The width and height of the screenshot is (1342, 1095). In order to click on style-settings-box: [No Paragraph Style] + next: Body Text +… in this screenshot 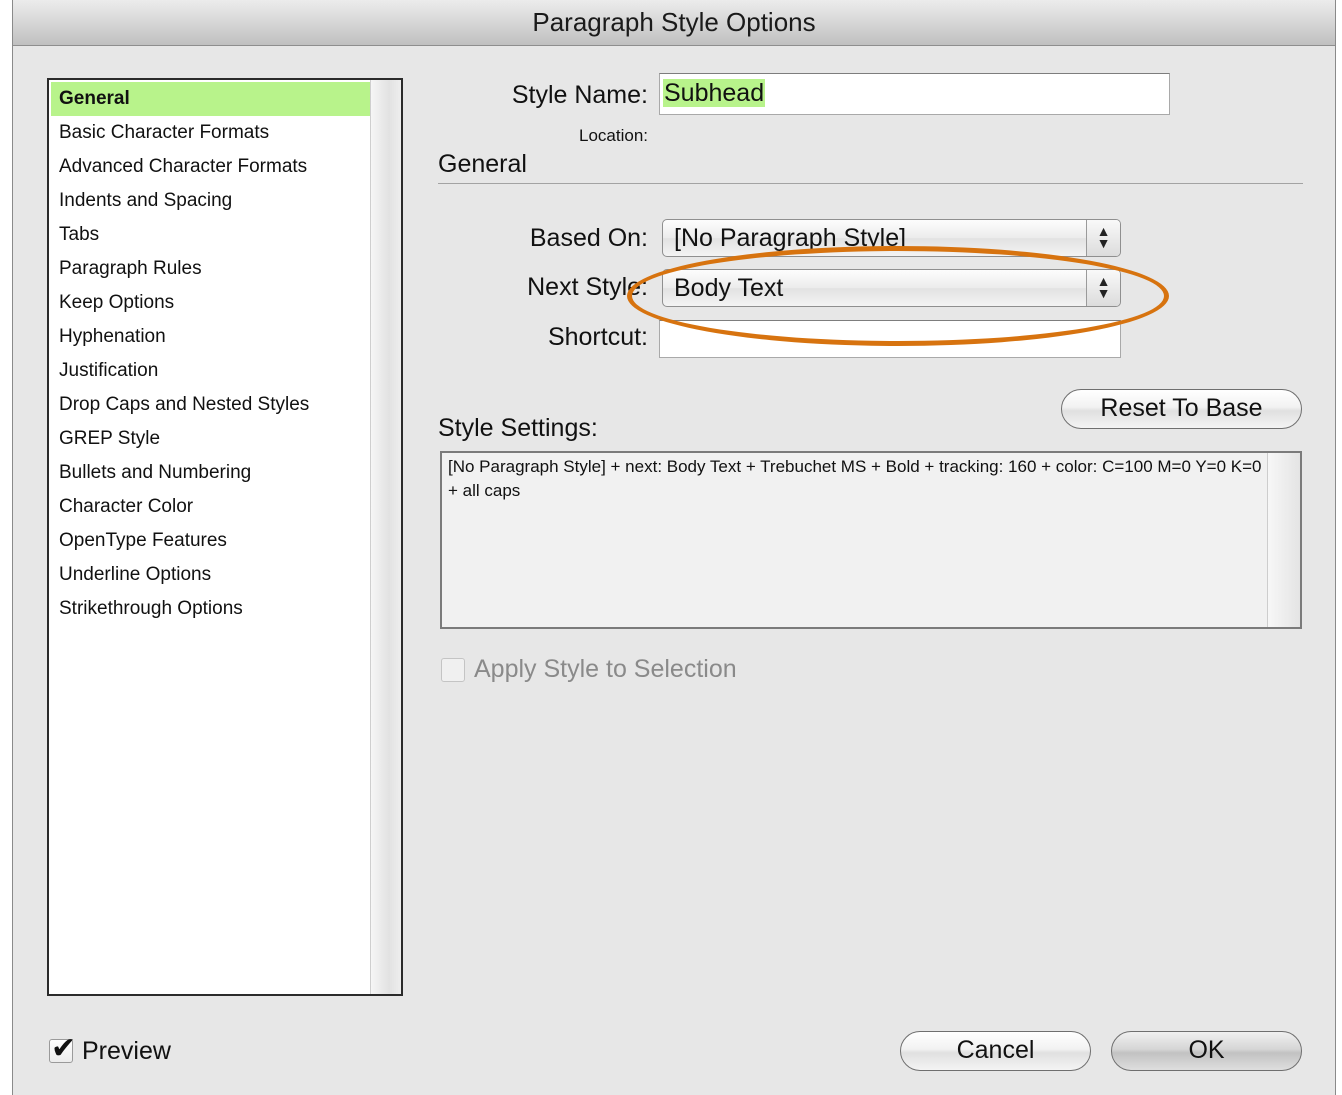, I will do `click(871, 540)`.